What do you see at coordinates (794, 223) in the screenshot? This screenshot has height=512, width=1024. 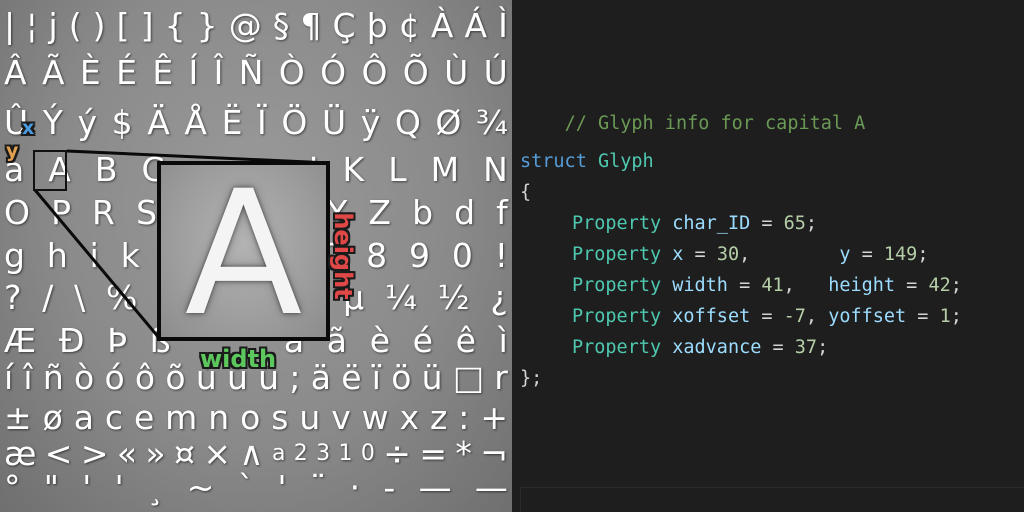 I see `char-id-value: 65` at bounding box center [794, 223].